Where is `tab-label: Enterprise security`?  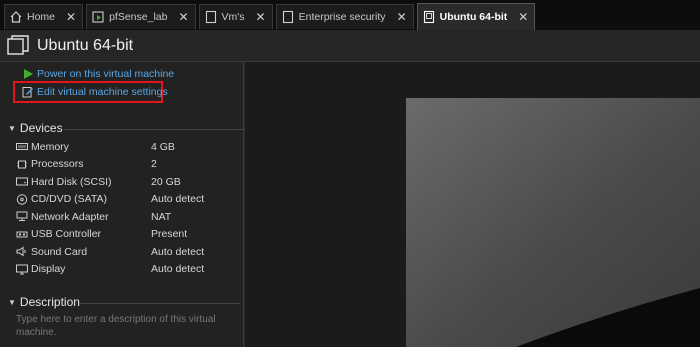 tab-label: Enterprise security is located at coordinates (342, 17).